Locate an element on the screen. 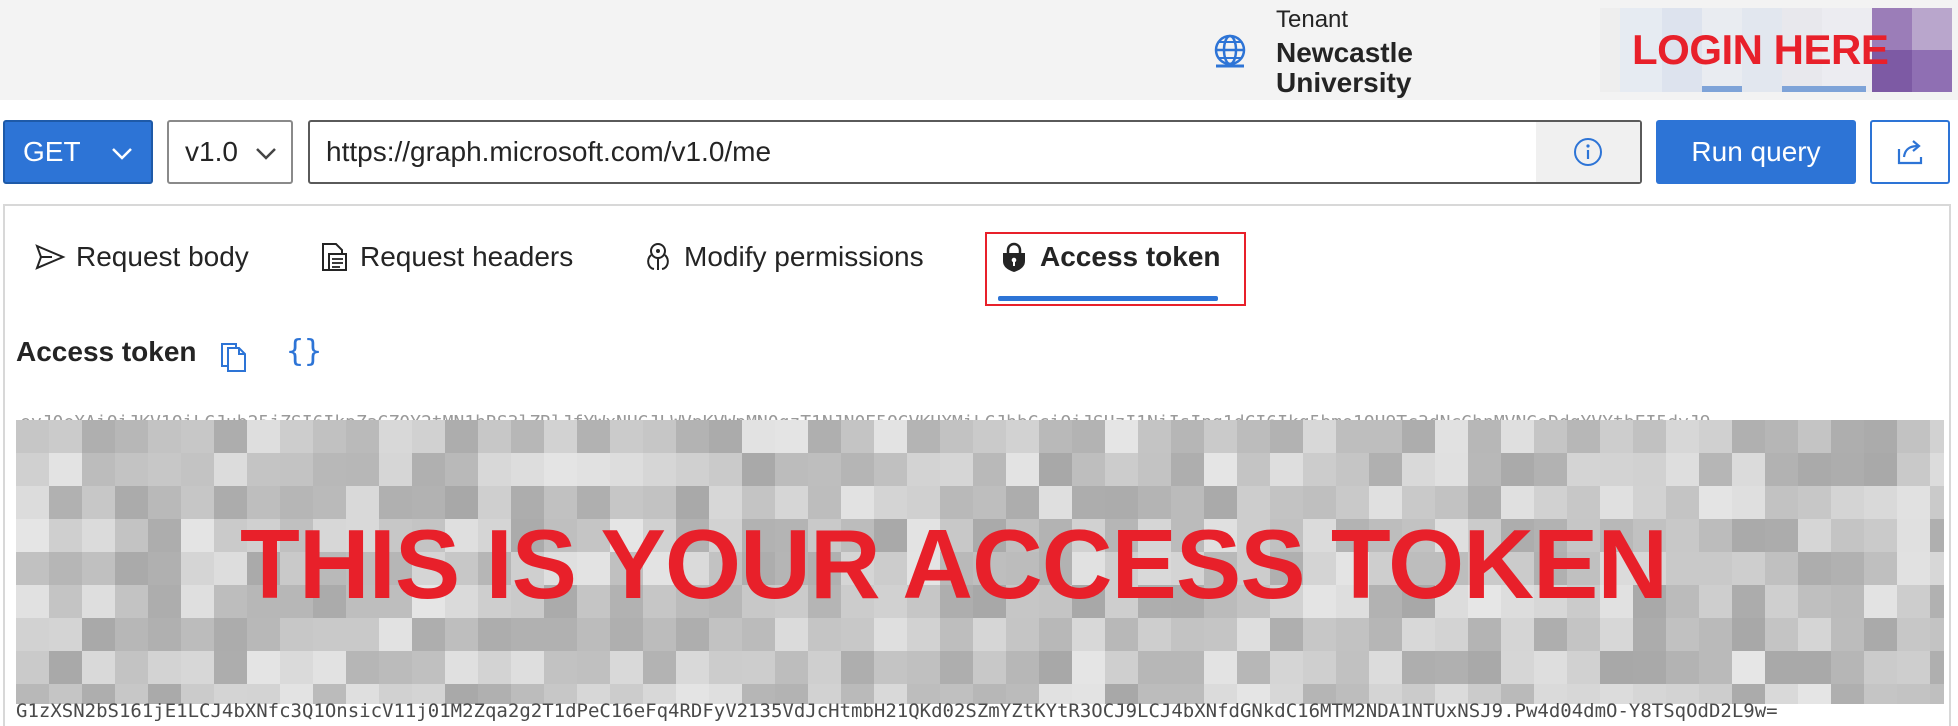 The image size is (1958, 726). query-url-input: https://graph.microsoft.com/v1.0/me is located at coordinates (975, 152).